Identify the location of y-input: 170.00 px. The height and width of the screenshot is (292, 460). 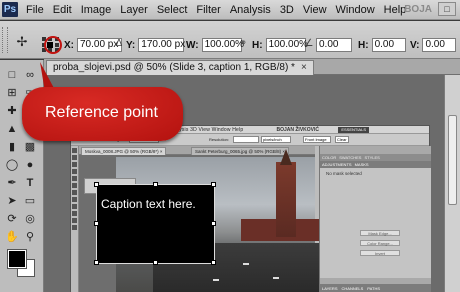
(161, 45).